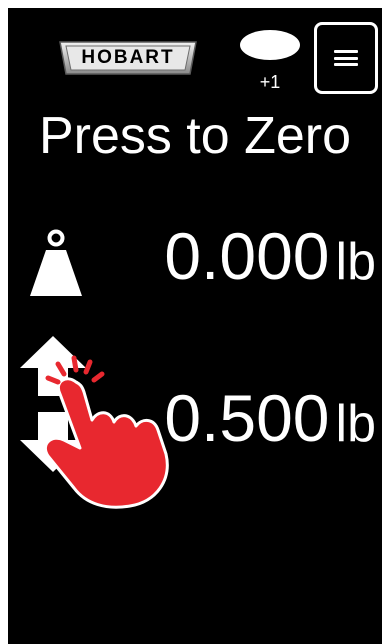  I want to click on brand-logo: HOBART, so click(128, 58).